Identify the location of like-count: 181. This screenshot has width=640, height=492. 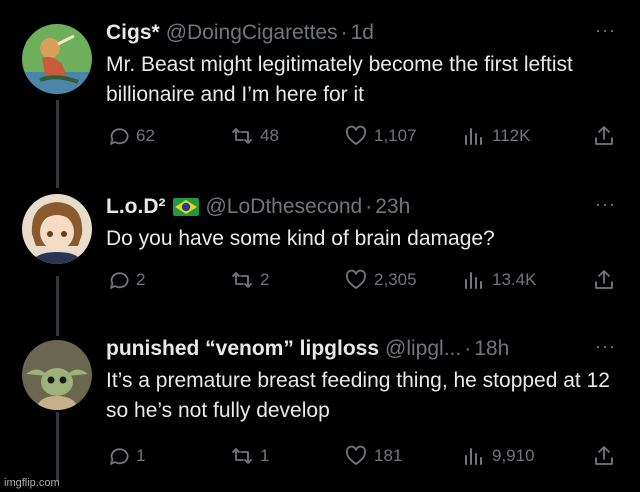
(388, 455).